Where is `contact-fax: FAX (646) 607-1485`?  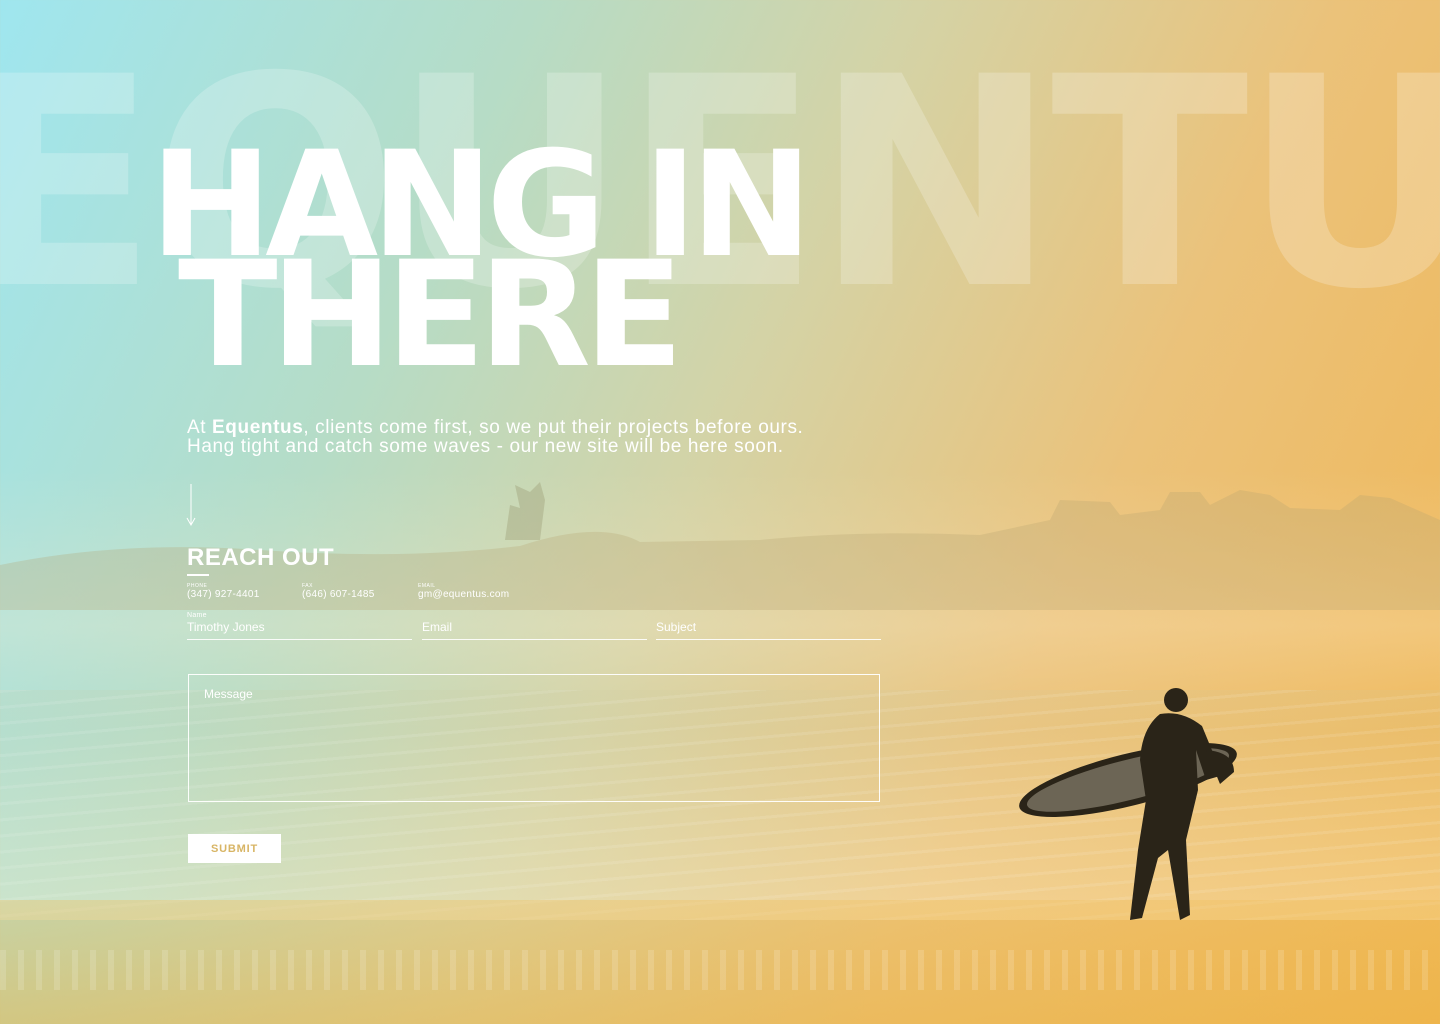
contact-fax: FAX (646) 607-1485 is located at coordinates (338, 592).